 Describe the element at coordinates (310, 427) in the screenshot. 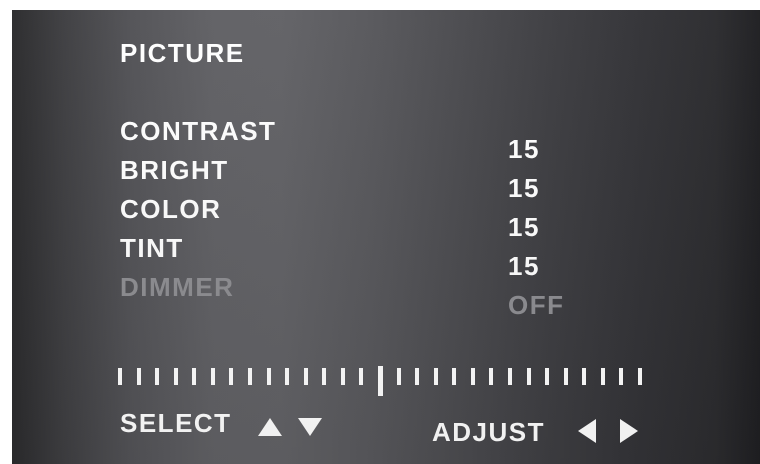

I see `arrow-down-icon` at that location.